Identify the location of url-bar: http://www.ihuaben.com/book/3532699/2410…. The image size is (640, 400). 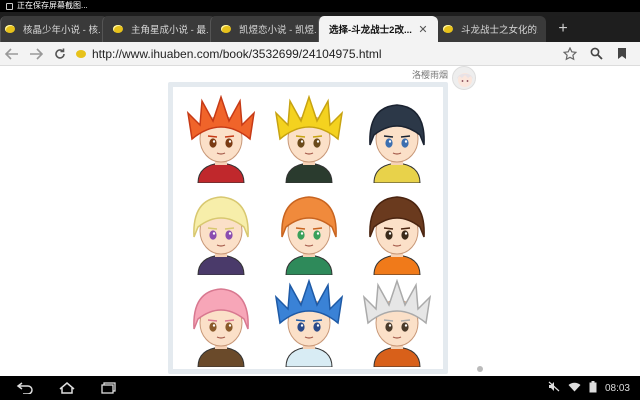
(325, 54).